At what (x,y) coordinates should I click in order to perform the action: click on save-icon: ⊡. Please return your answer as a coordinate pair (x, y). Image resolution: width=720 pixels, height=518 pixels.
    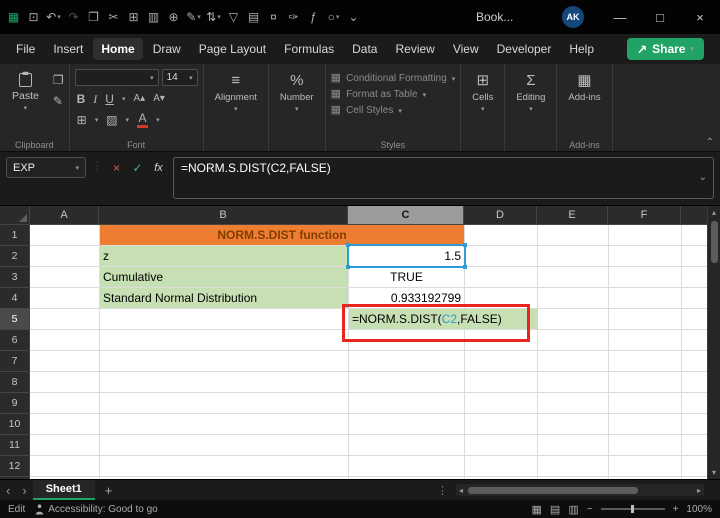
    Looking at the image, I should click on (33, 17).